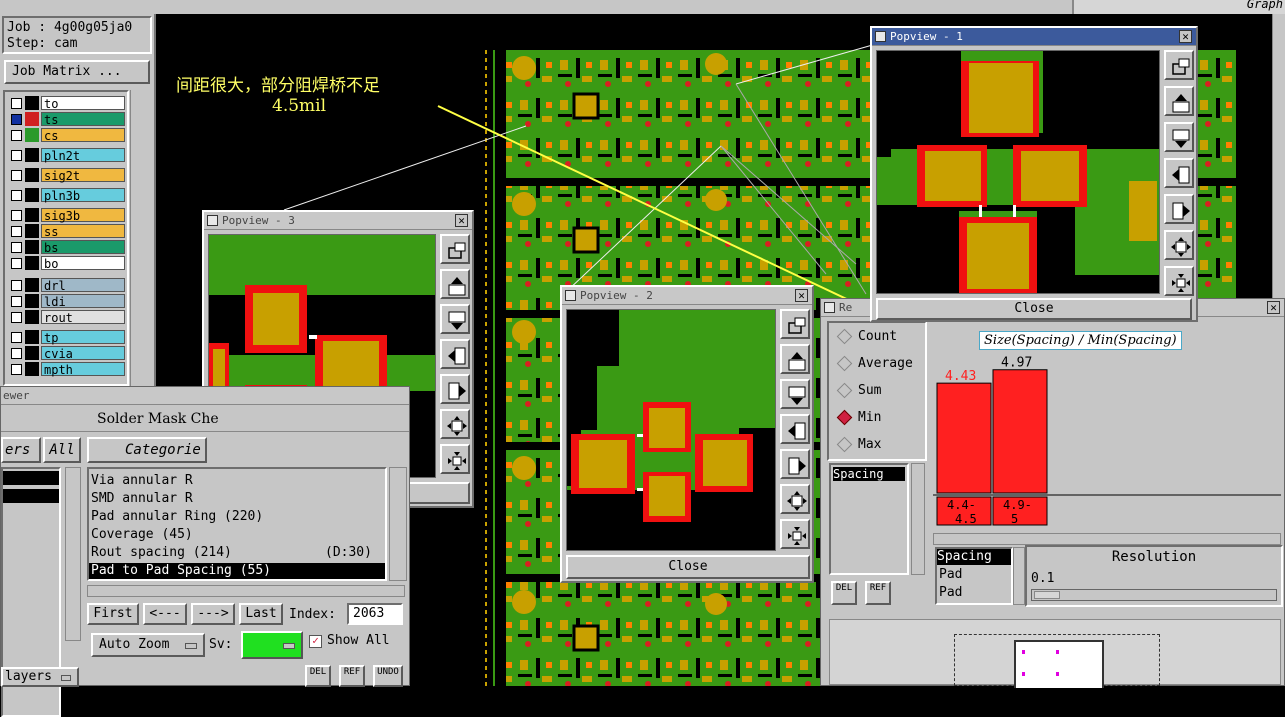  Describe the element at coordinates (237, 517) in the screenshot. I see `category-item: Pad annular Ring (220)` at that location.